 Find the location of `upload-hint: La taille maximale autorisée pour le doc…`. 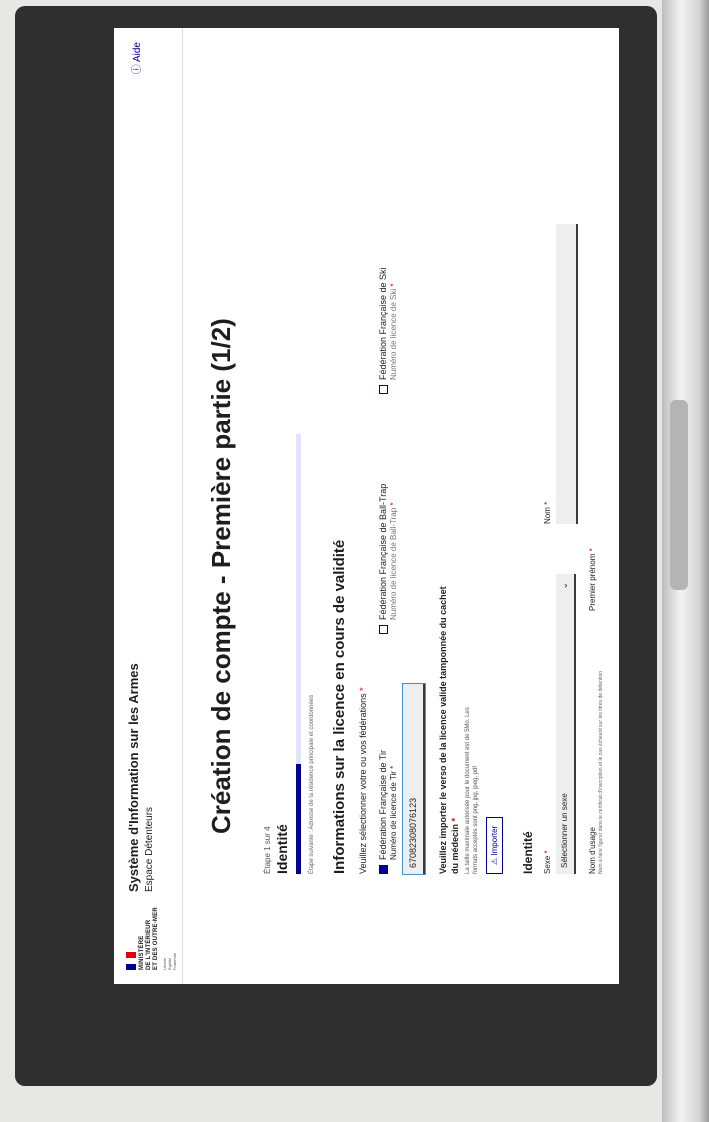

upload-hint: La taille maximale autorisée pour le doc… is located at coordinates (472, 729).